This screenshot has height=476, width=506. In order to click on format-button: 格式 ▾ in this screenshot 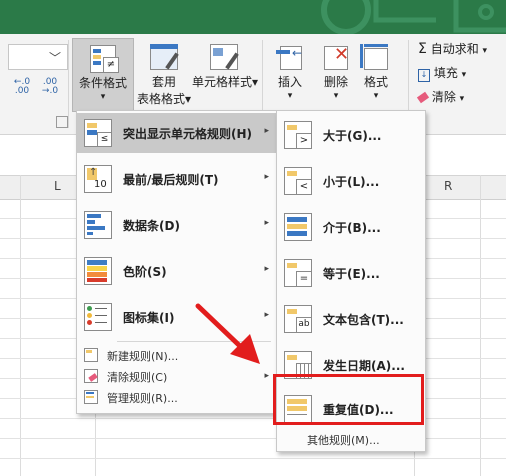, I will do `click(376, 69)`.